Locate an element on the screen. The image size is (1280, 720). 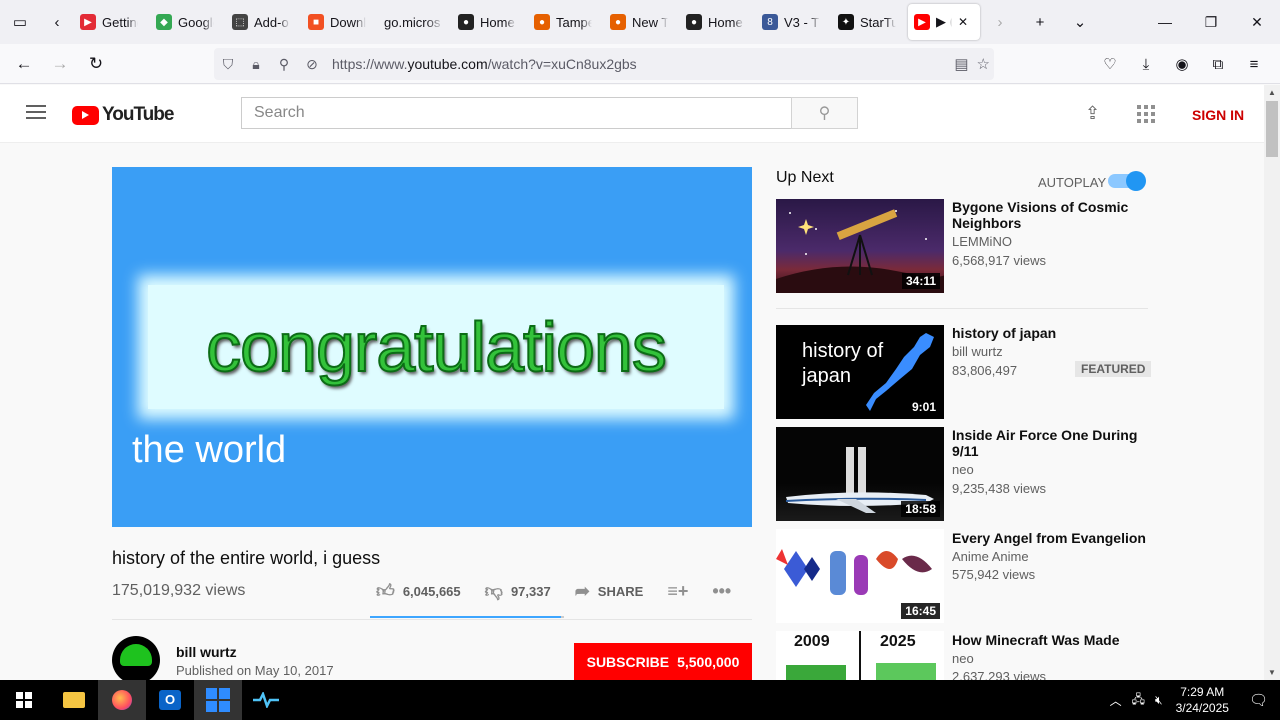
scroll-down-icon: ▼ is located at coordinates (1272, 672).